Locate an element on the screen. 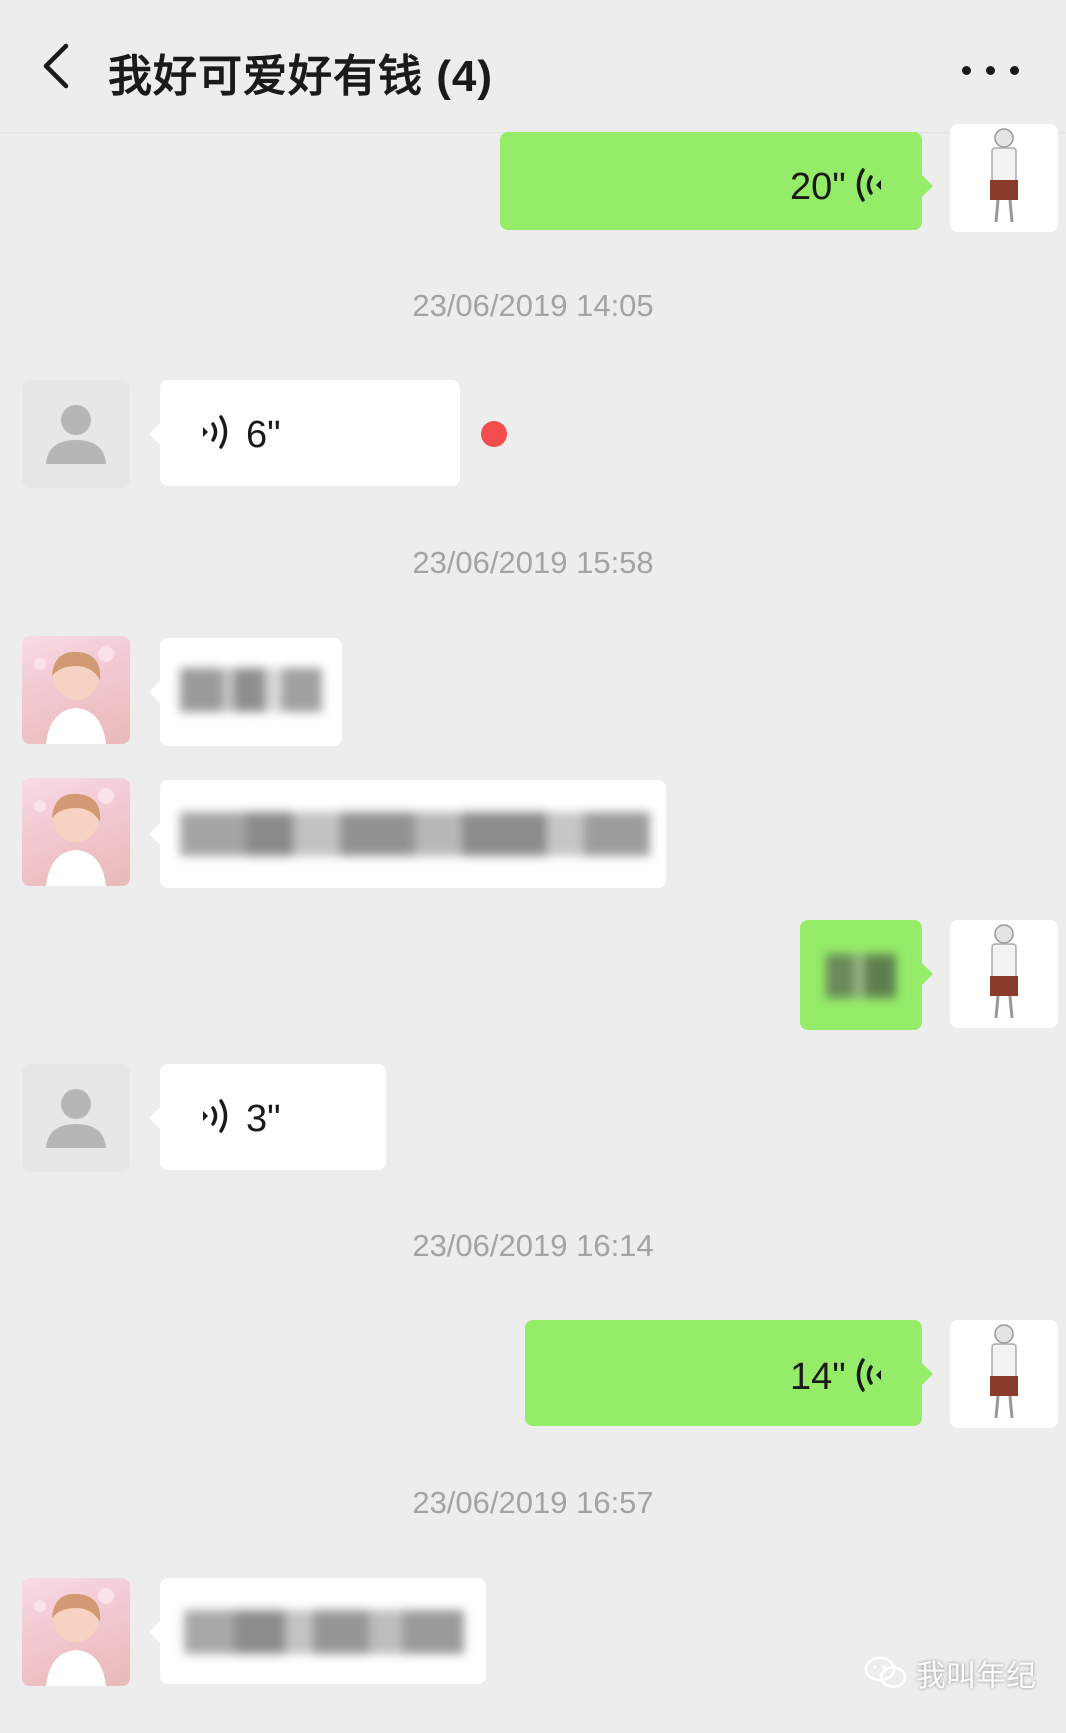  message-timestamp: 23/06/2019 15:58 is located at coordinates (533, 562).